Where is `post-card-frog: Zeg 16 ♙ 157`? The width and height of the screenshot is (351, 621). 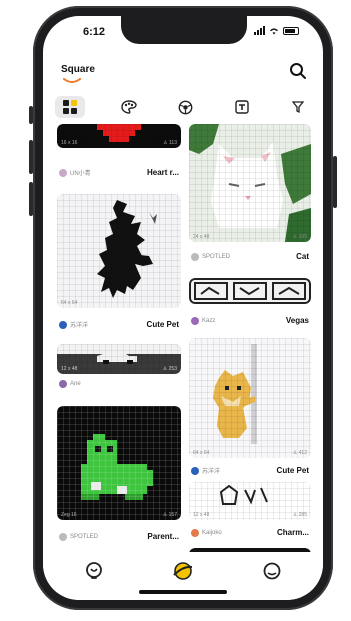
post-card-frog: Zeg 16 ♙ 157 is located at coordinates (119, 463).